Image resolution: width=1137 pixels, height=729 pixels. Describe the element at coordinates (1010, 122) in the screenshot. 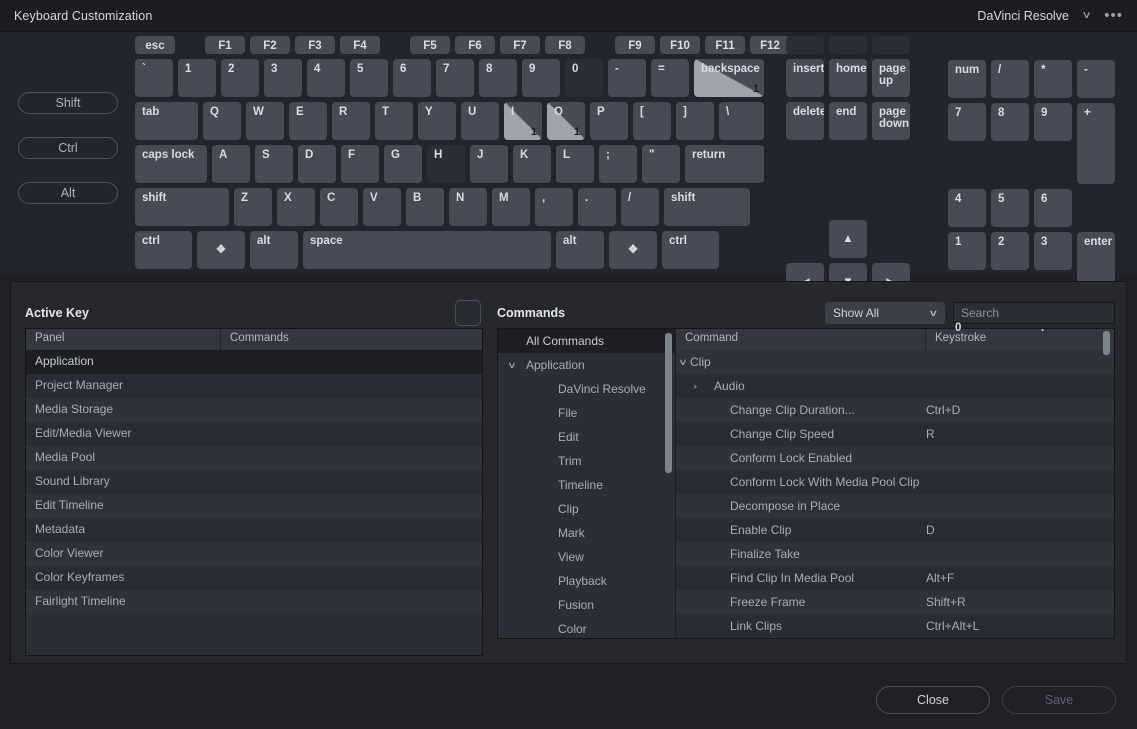

I see `key-8: 8` at that location.